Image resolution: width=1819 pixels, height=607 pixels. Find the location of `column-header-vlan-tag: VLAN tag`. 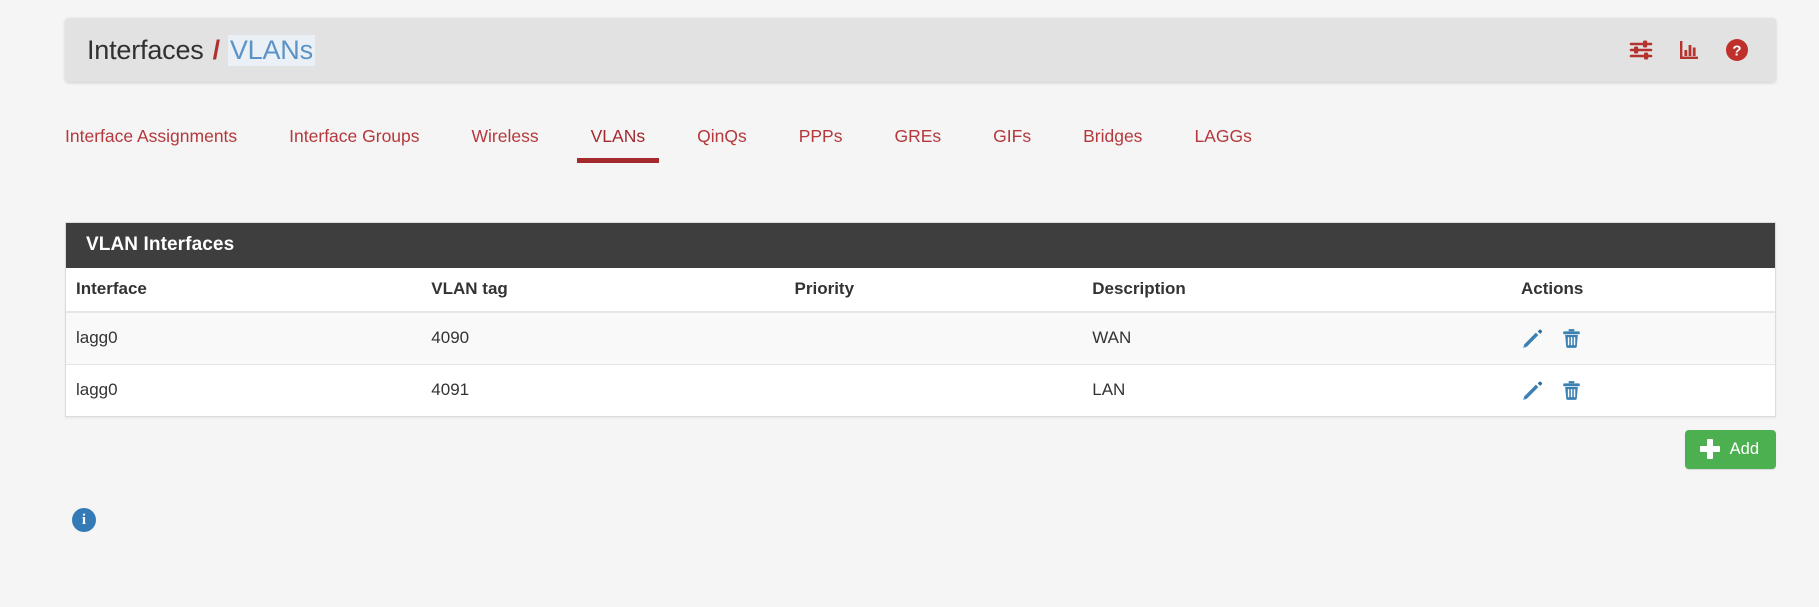

column-header-vlan-tag: VLAN tag is located at coordinates (605, 290).